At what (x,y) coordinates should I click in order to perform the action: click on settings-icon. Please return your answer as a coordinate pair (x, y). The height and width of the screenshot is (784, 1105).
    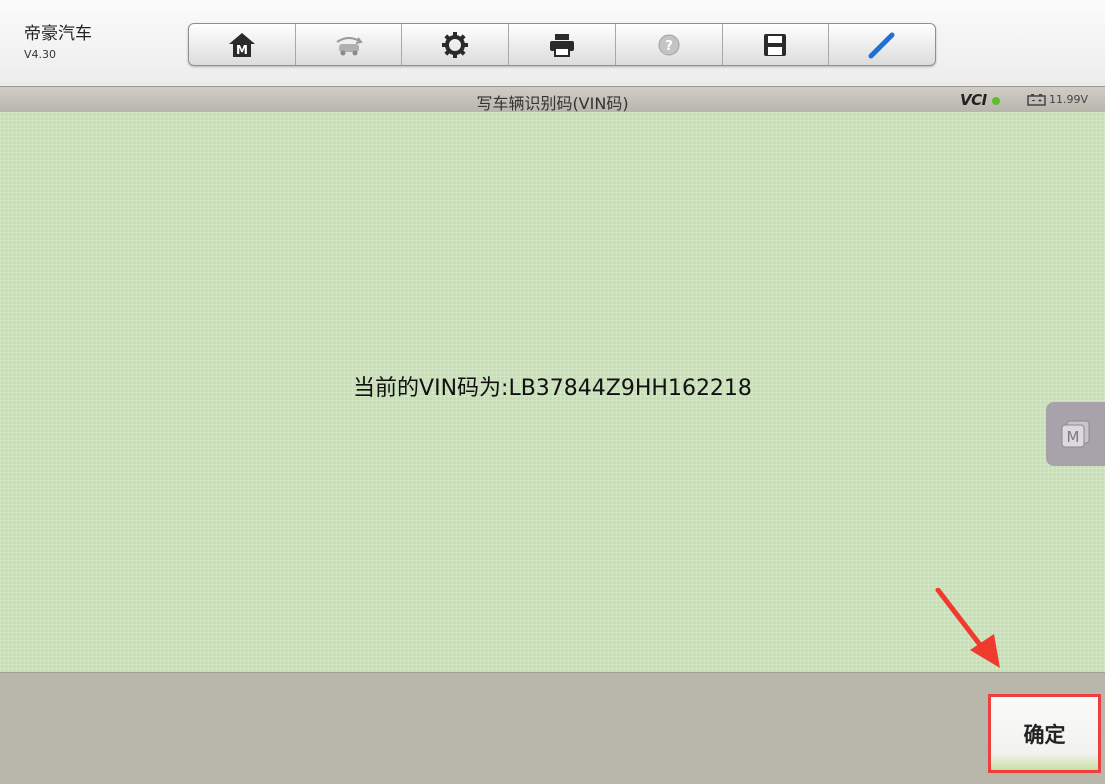
    Looking at the image, I should click on (455, 44).